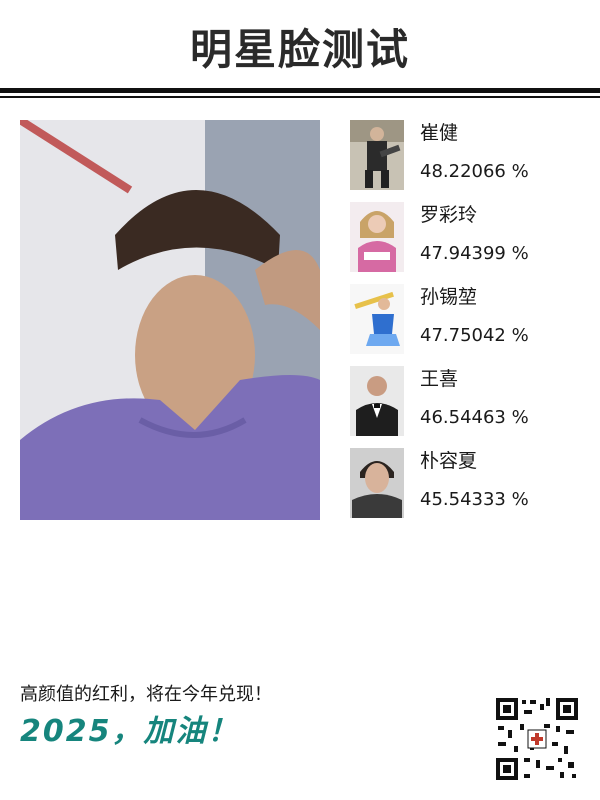 The image size is (600, 800). What do you see at coordinates (470, 402) in the screenshot?
I see `match-item: 王喜 46.54463 %` at bounding box center [470, 402].